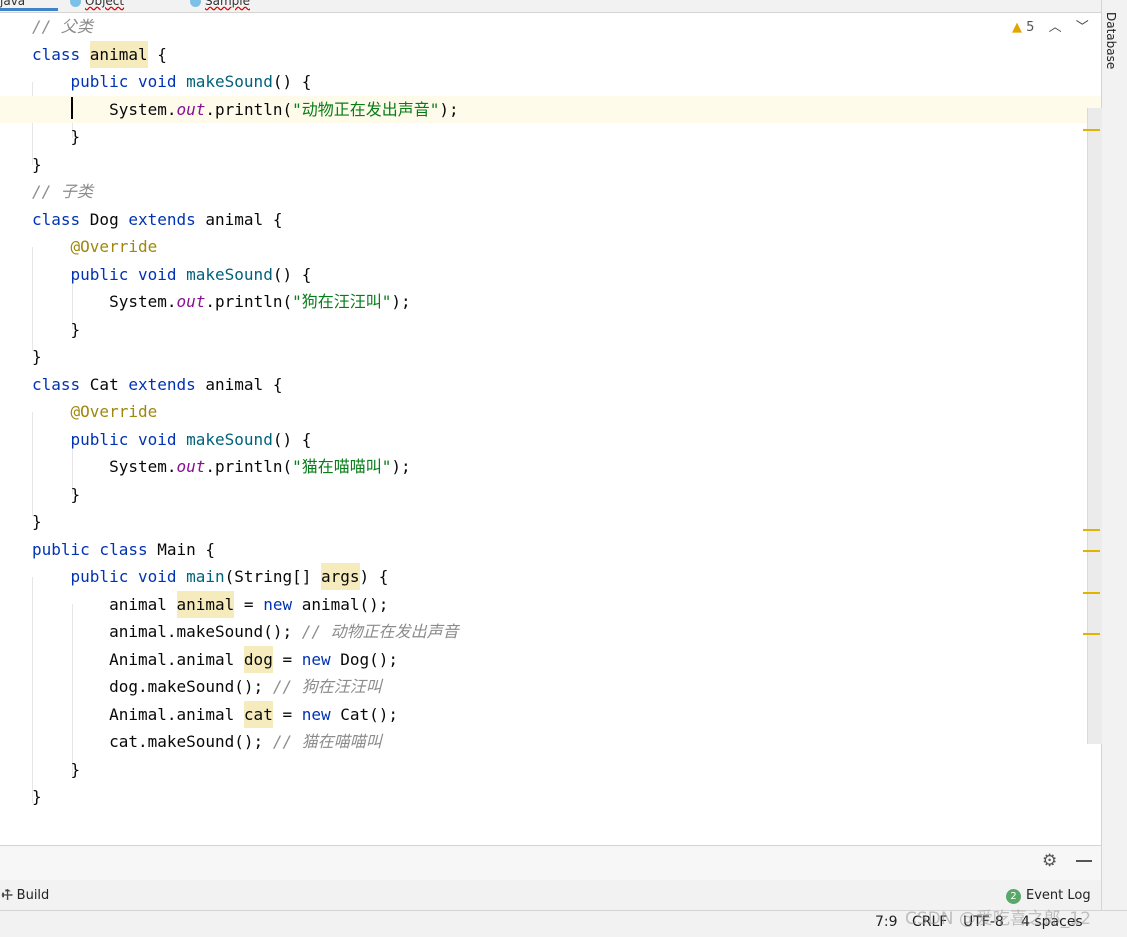 This screenshot has width=1127, height=937. I want to click on code-line: Animal.animal cat = new Cat();, so click(550, 714).